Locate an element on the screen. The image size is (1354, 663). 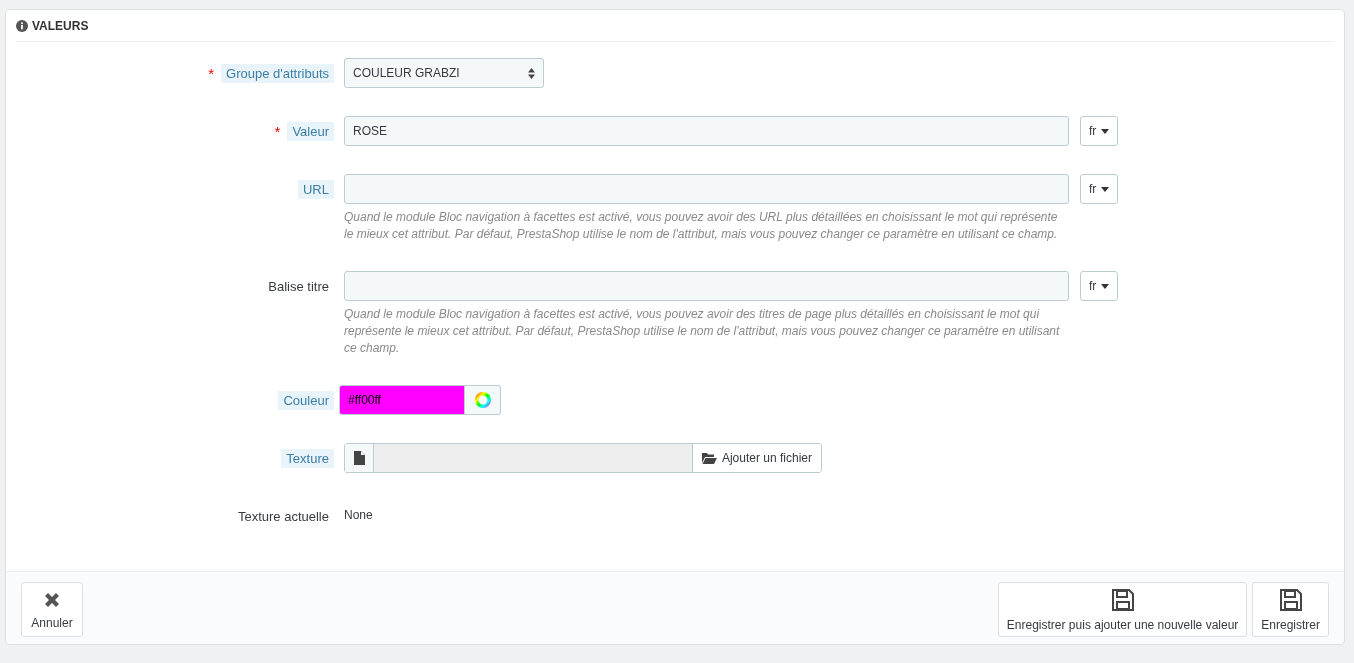
info-icon is located at coordinates (22, 25).